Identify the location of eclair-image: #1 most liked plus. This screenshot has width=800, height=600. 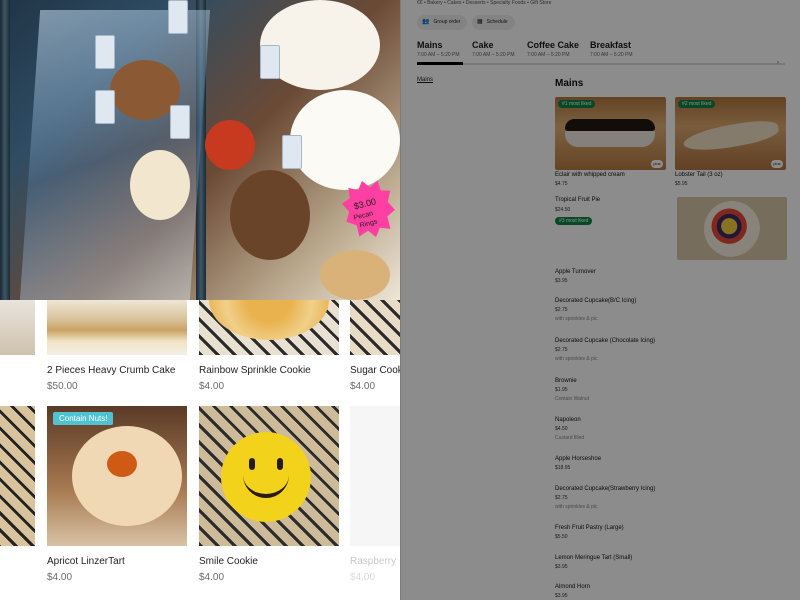
(610, 133).